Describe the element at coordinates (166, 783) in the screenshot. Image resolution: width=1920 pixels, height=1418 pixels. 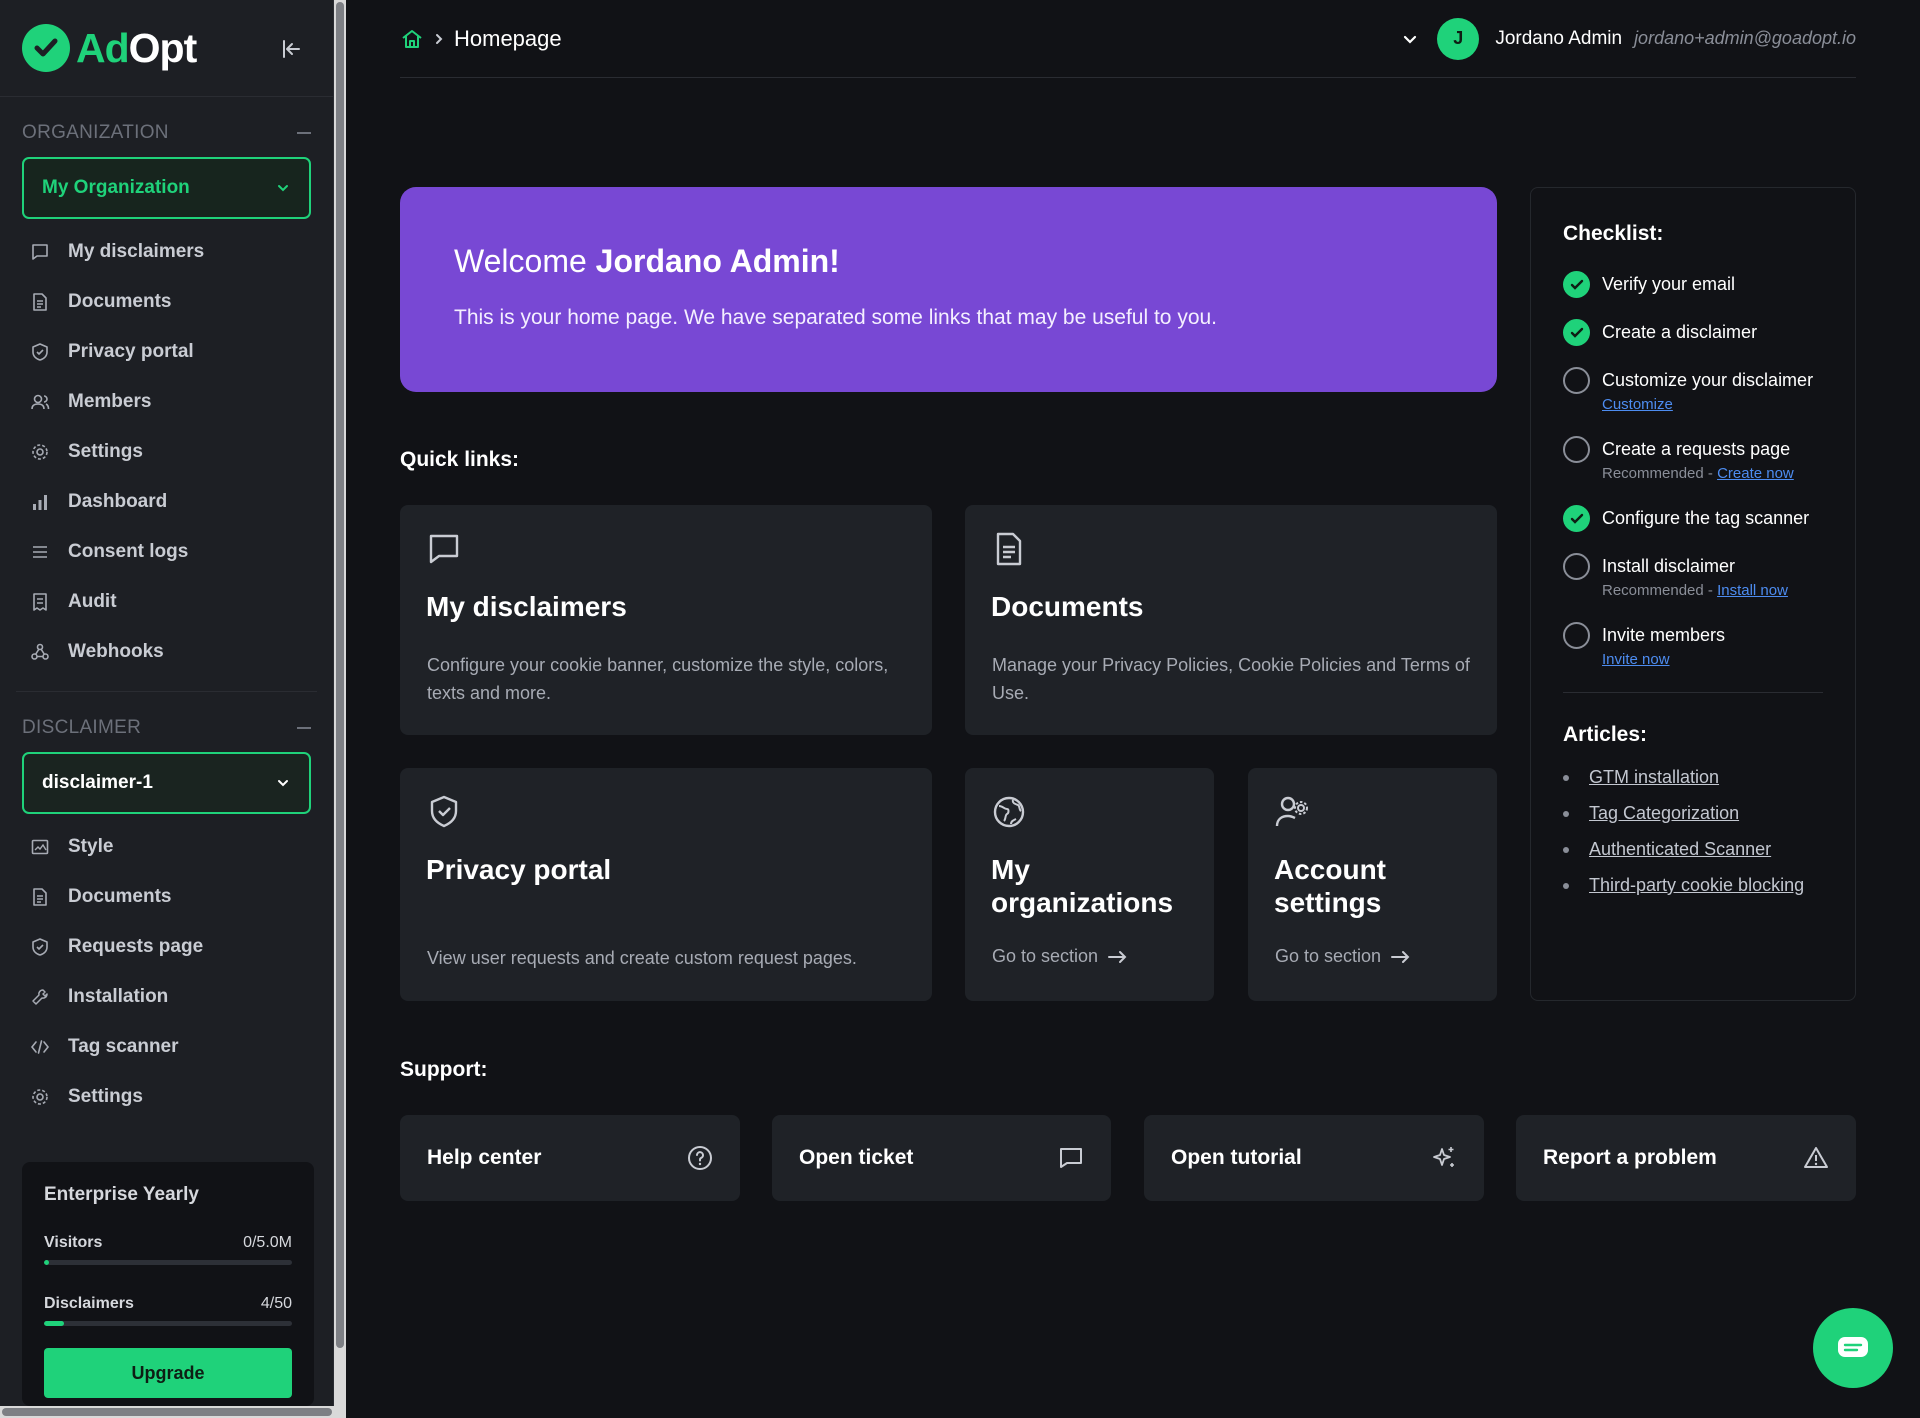
I see `disclaimer-selector: disclaimer-1` at that location.